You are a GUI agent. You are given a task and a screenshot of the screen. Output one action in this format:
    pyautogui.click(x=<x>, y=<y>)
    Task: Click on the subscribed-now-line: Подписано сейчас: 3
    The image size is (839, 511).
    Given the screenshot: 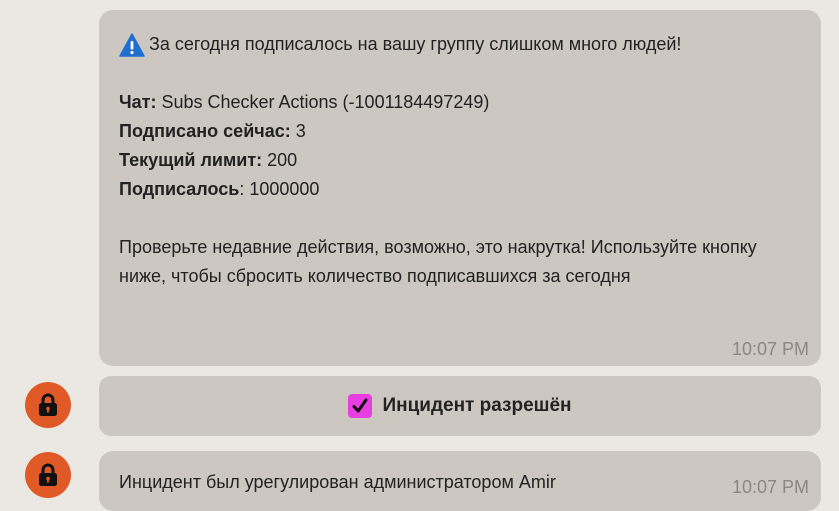 What is the action you would take?
    pyautogui.click(x=454, y=131)
    